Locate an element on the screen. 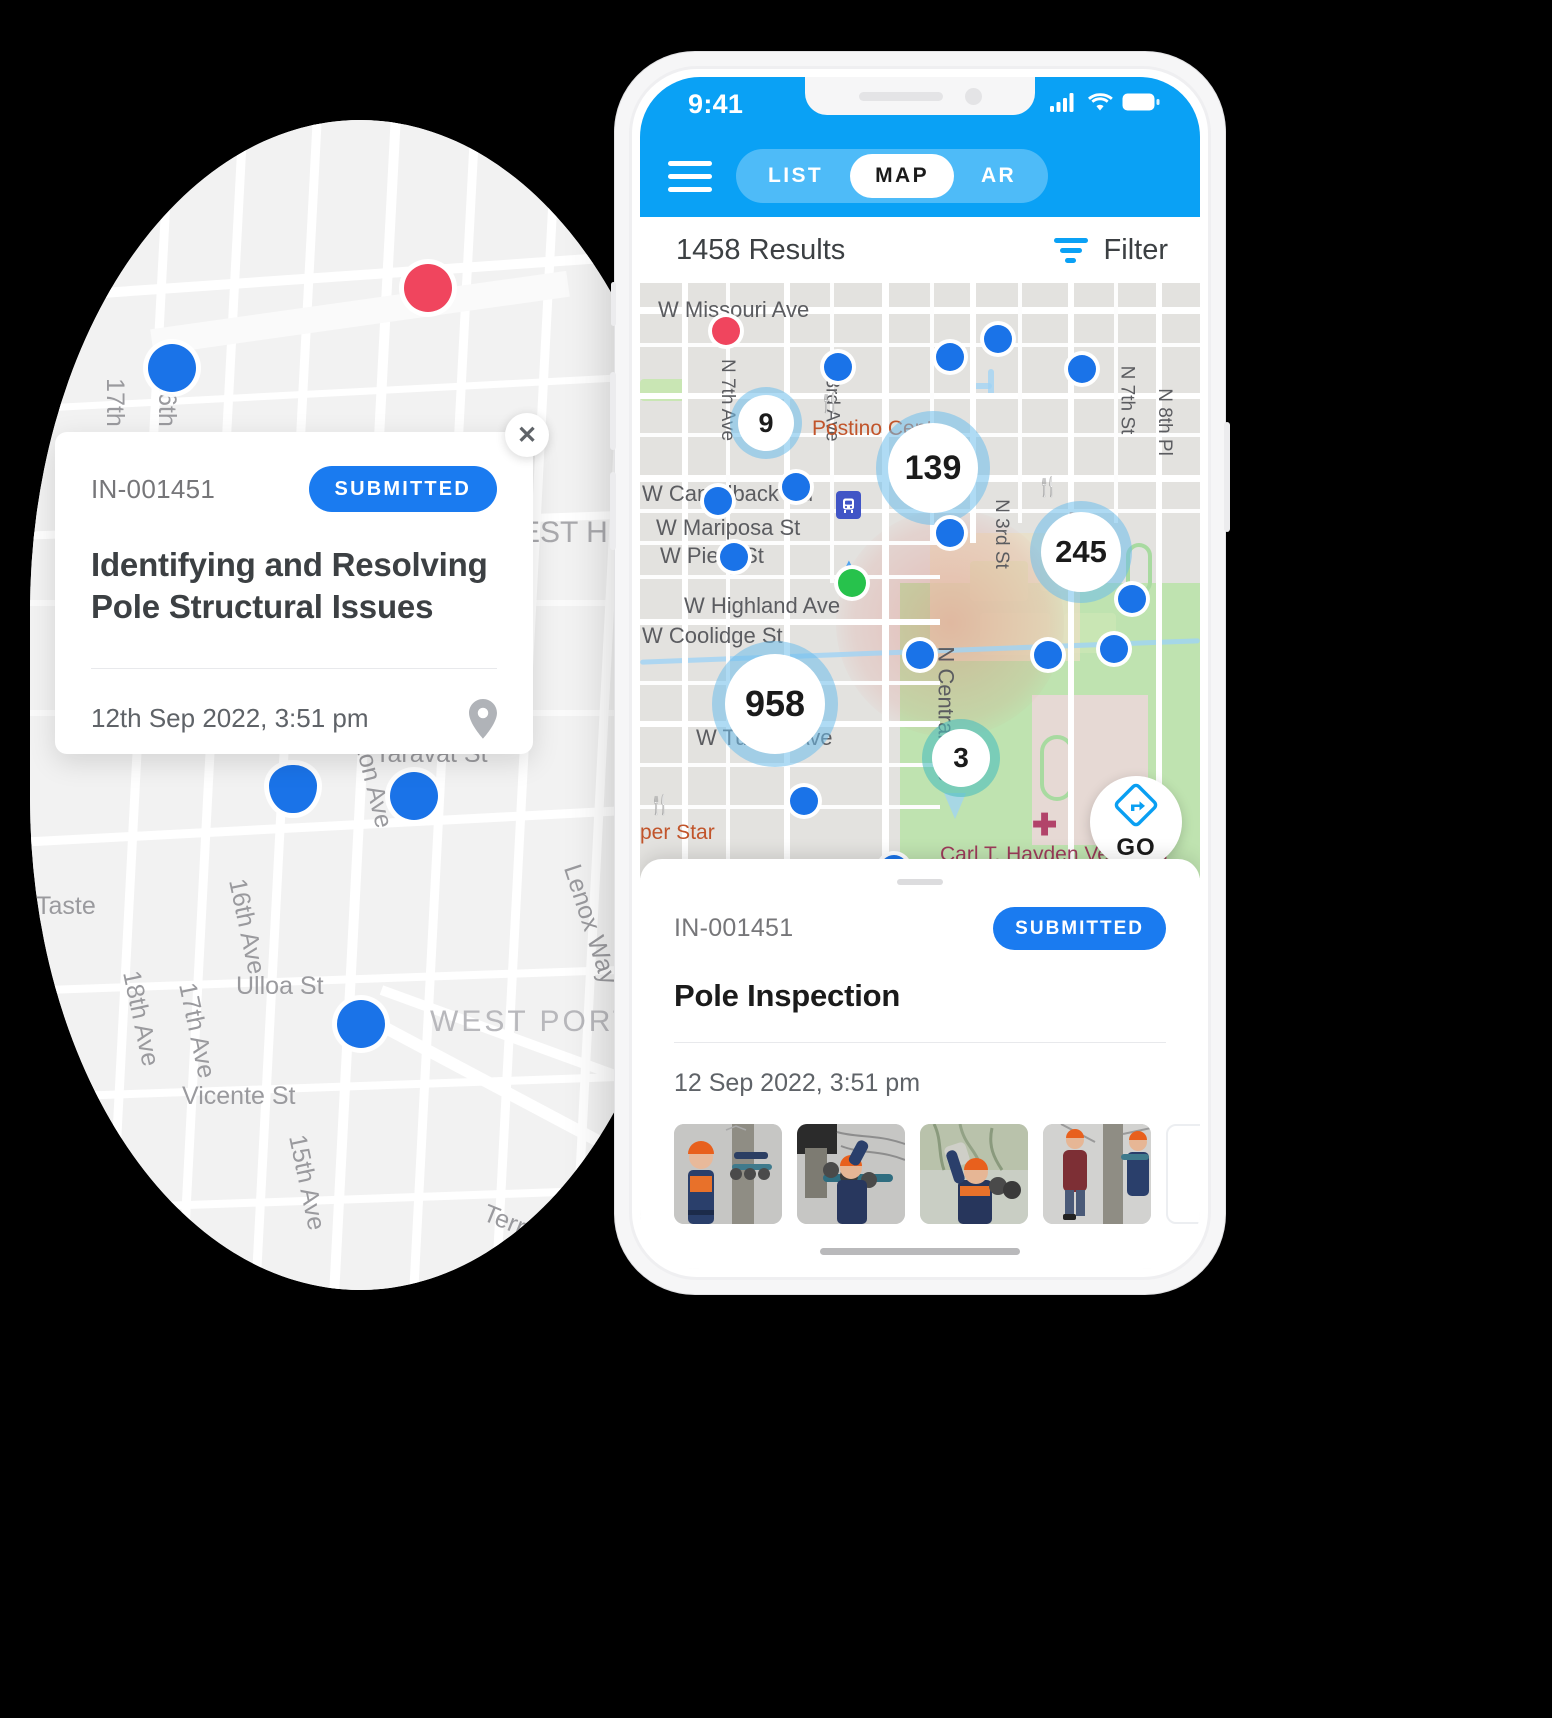  map-cluster: 958 is located at coordinates (775, 704).